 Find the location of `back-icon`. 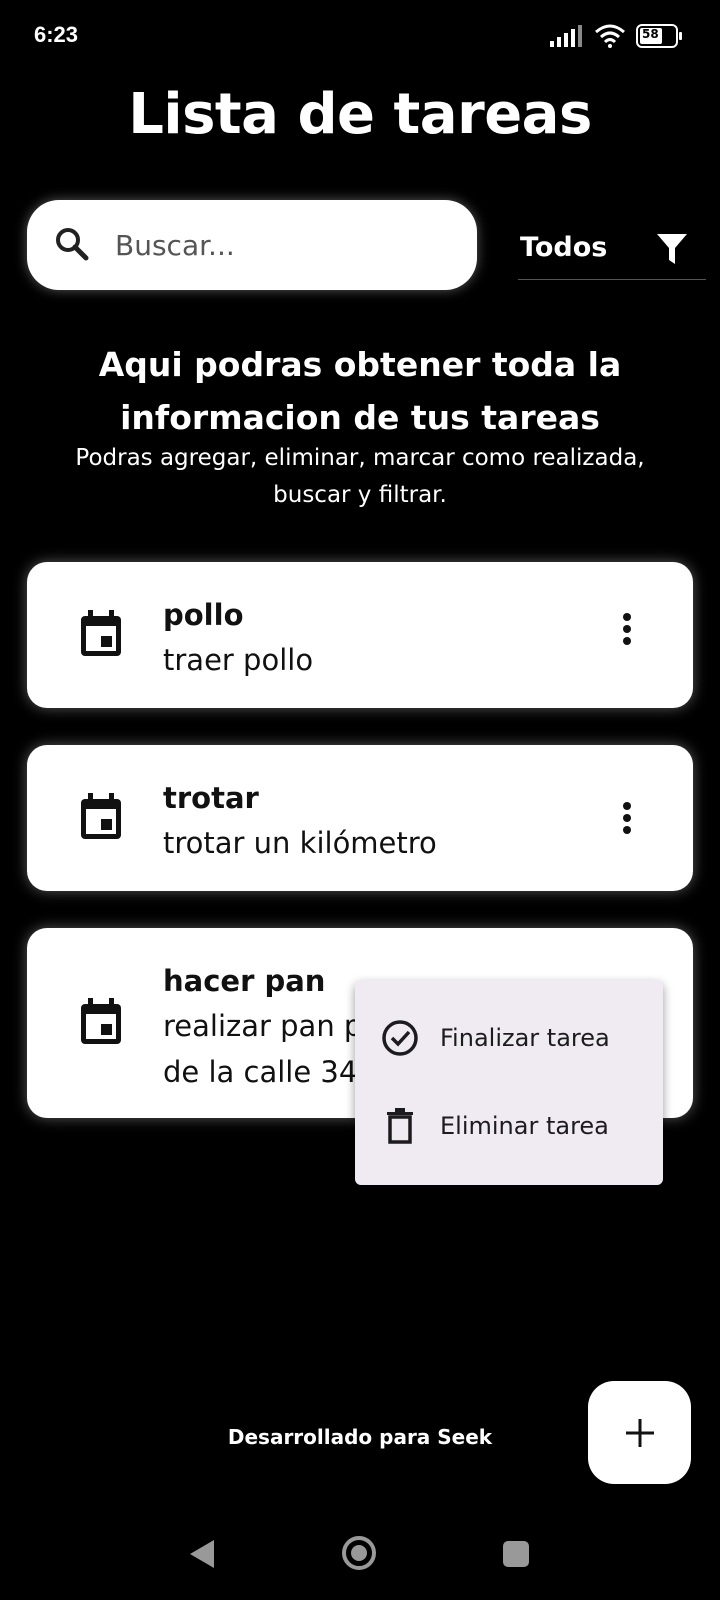

back-icon is located at coordinates (202, 1554).